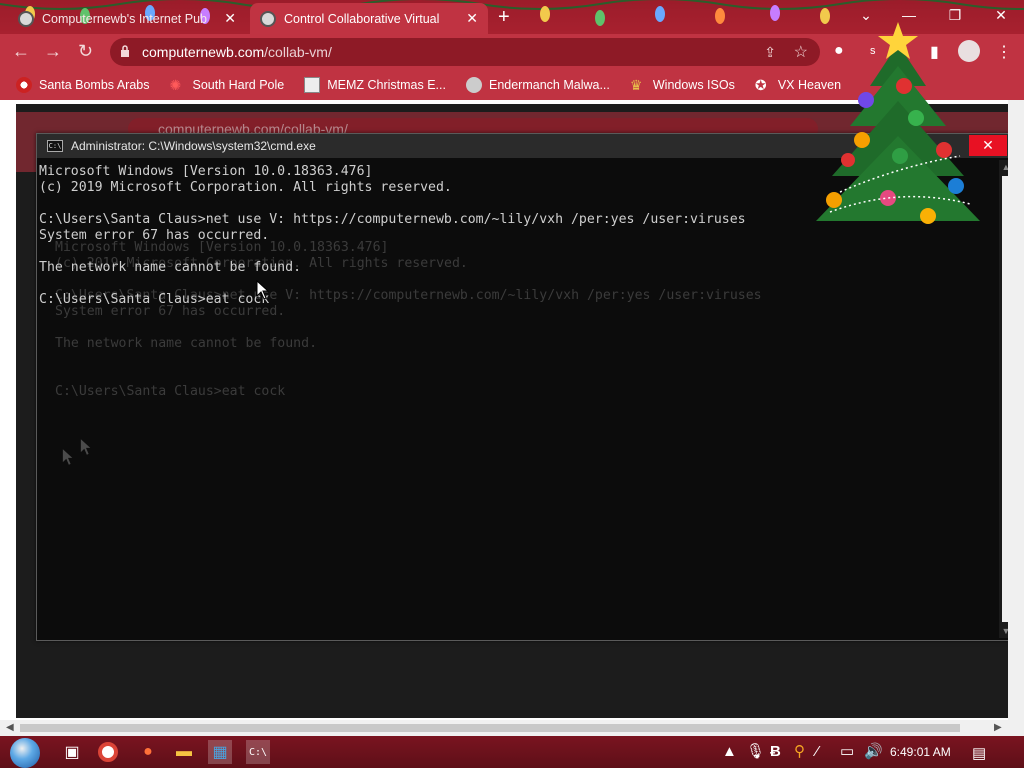 This screenshot has width=1024, height=768. I want to click on url-text: computernewb.com/collab-vm/, so click(237, 52).